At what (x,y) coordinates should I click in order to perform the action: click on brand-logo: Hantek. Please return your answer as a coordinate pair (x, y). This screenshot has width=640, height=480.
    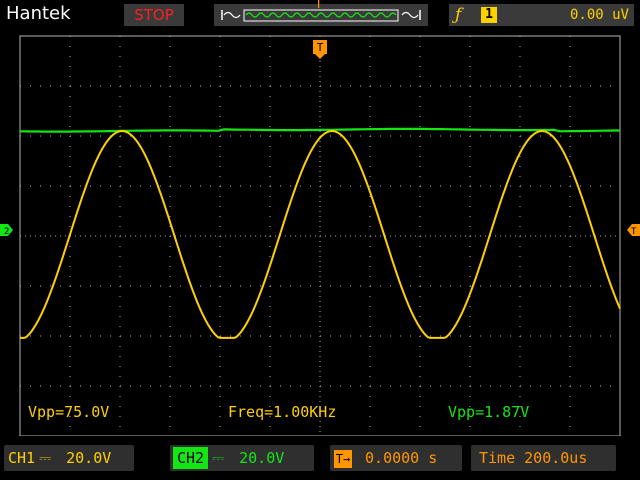
    Looking at the image, I should click on (38, 13).